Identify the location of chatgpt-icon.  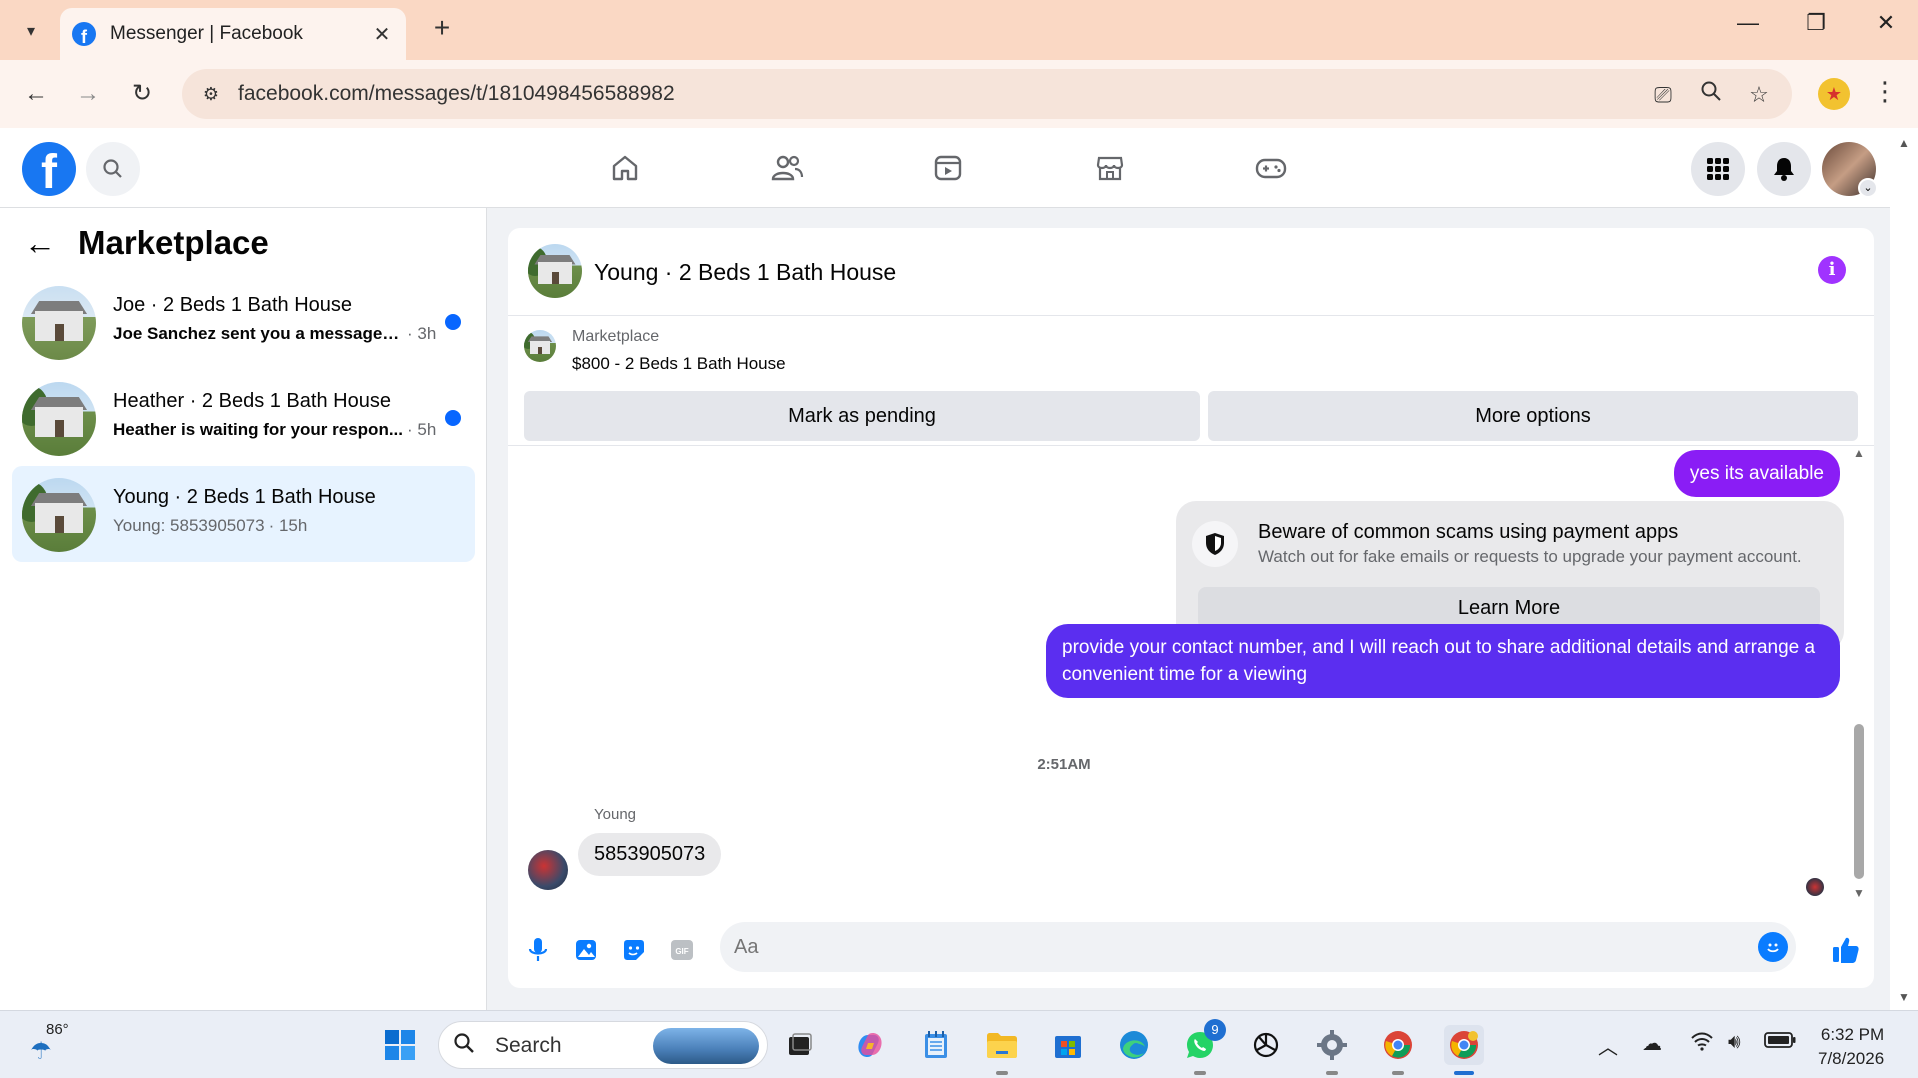
(1266, 1045).